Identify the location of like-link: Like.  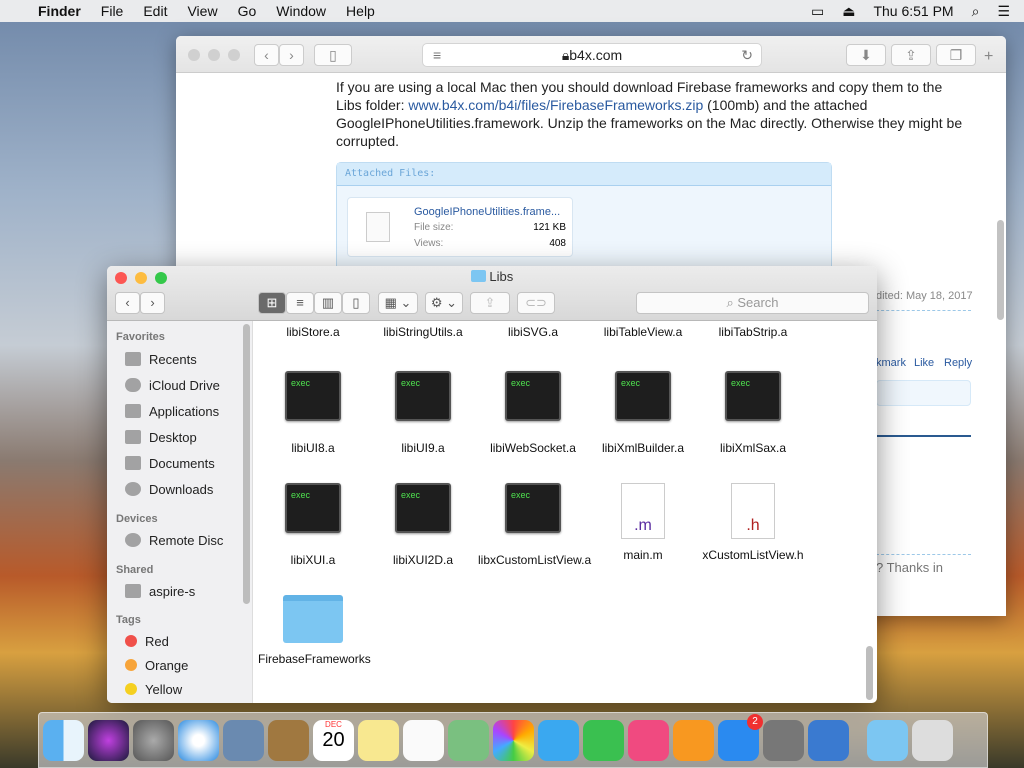
(924, 363).